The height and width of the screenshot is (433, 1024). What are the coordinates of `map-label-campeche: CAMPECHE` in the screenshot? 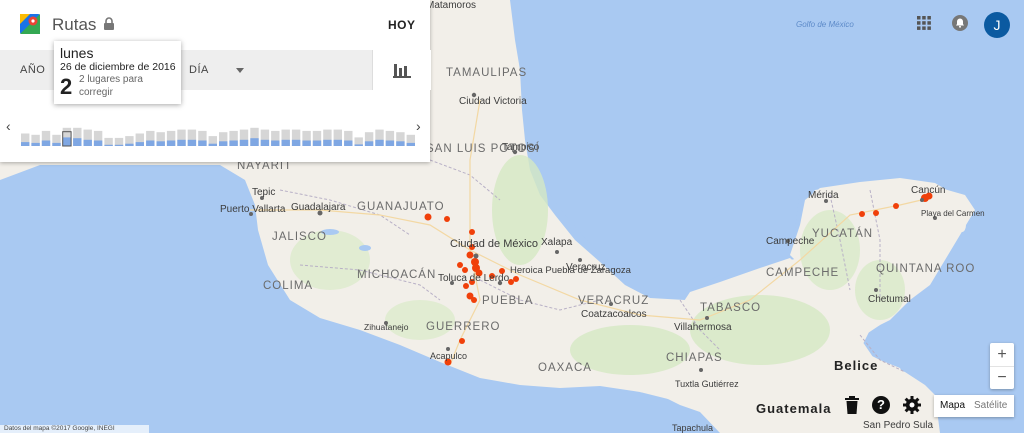 It's located at (802, 273).